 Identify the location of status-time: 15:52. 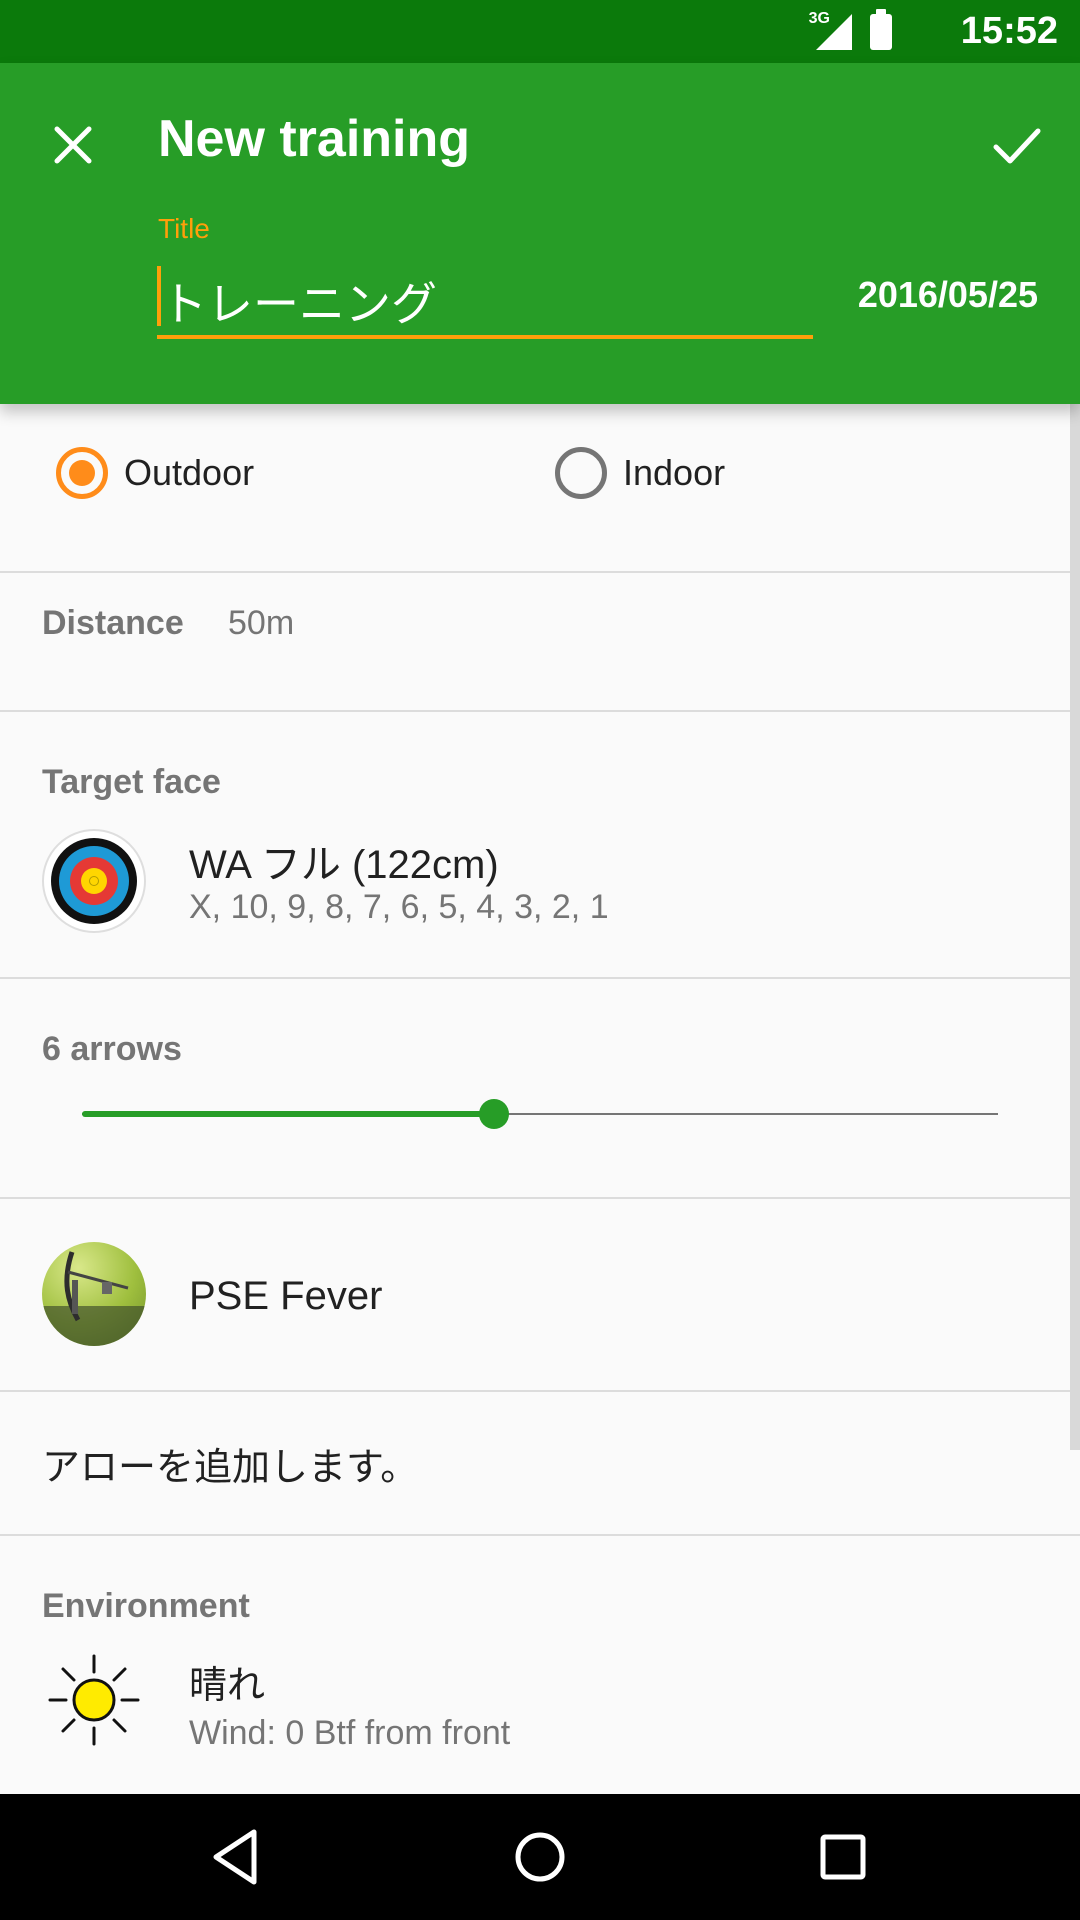
(1009, 31).